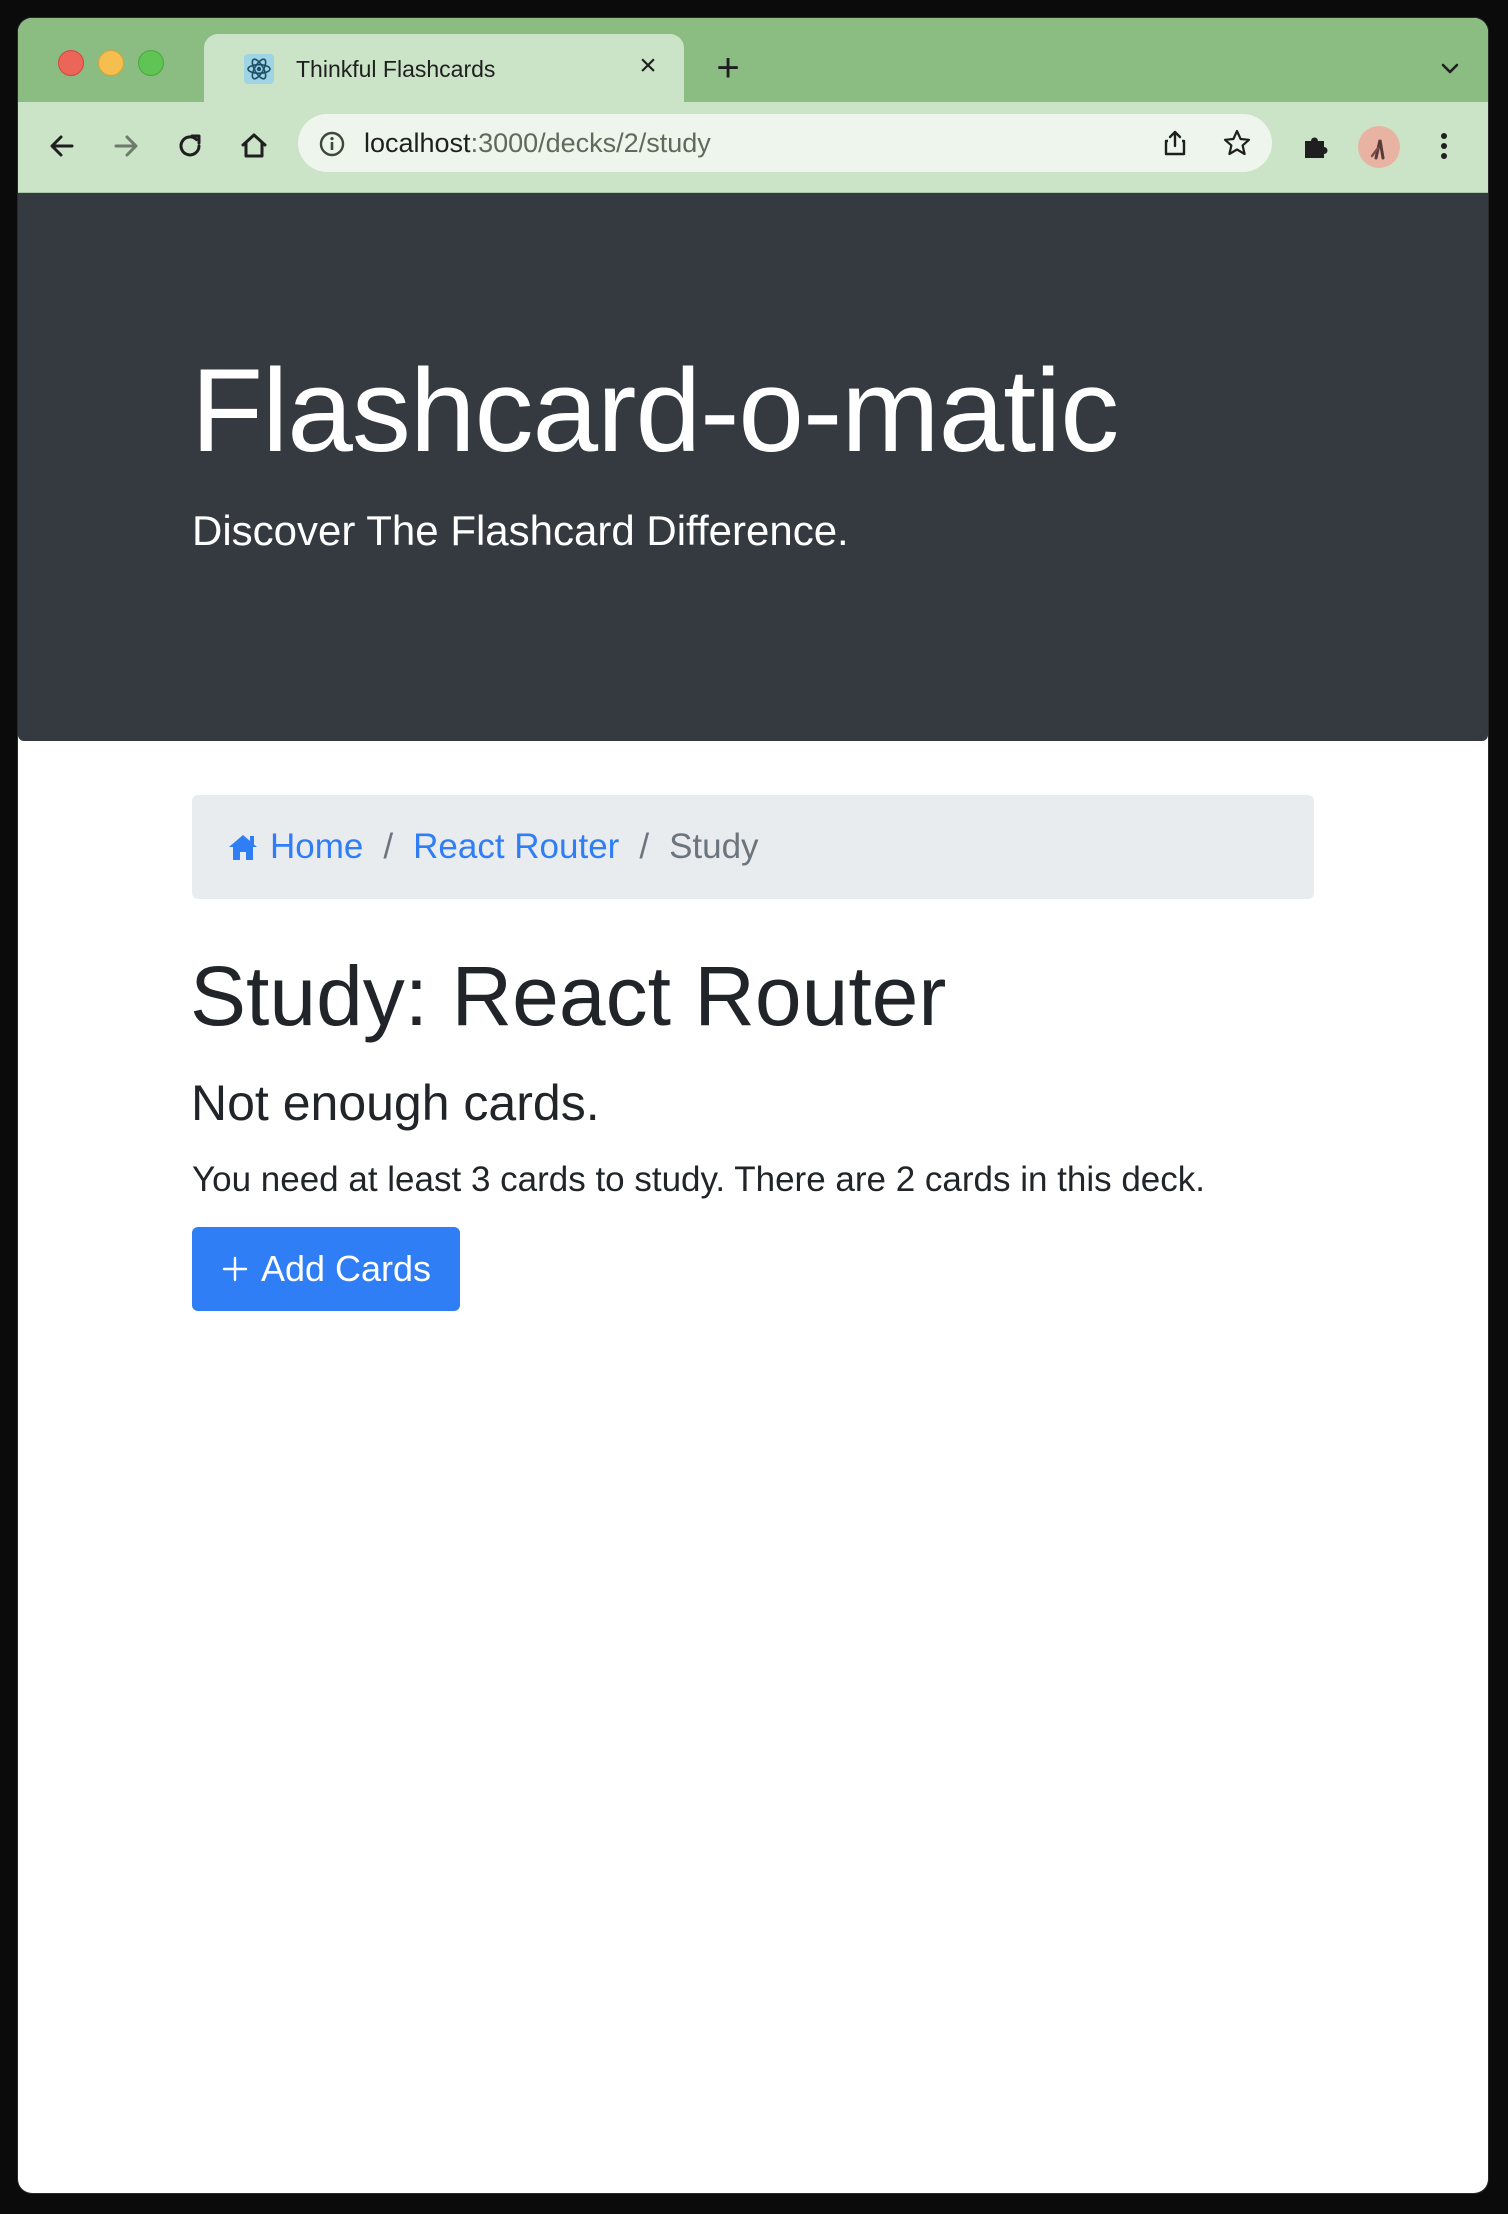 The width and height of the screenshot is (1508, 2214). I want to click on breadcrumb-home-link: Home, so click(294, 847).